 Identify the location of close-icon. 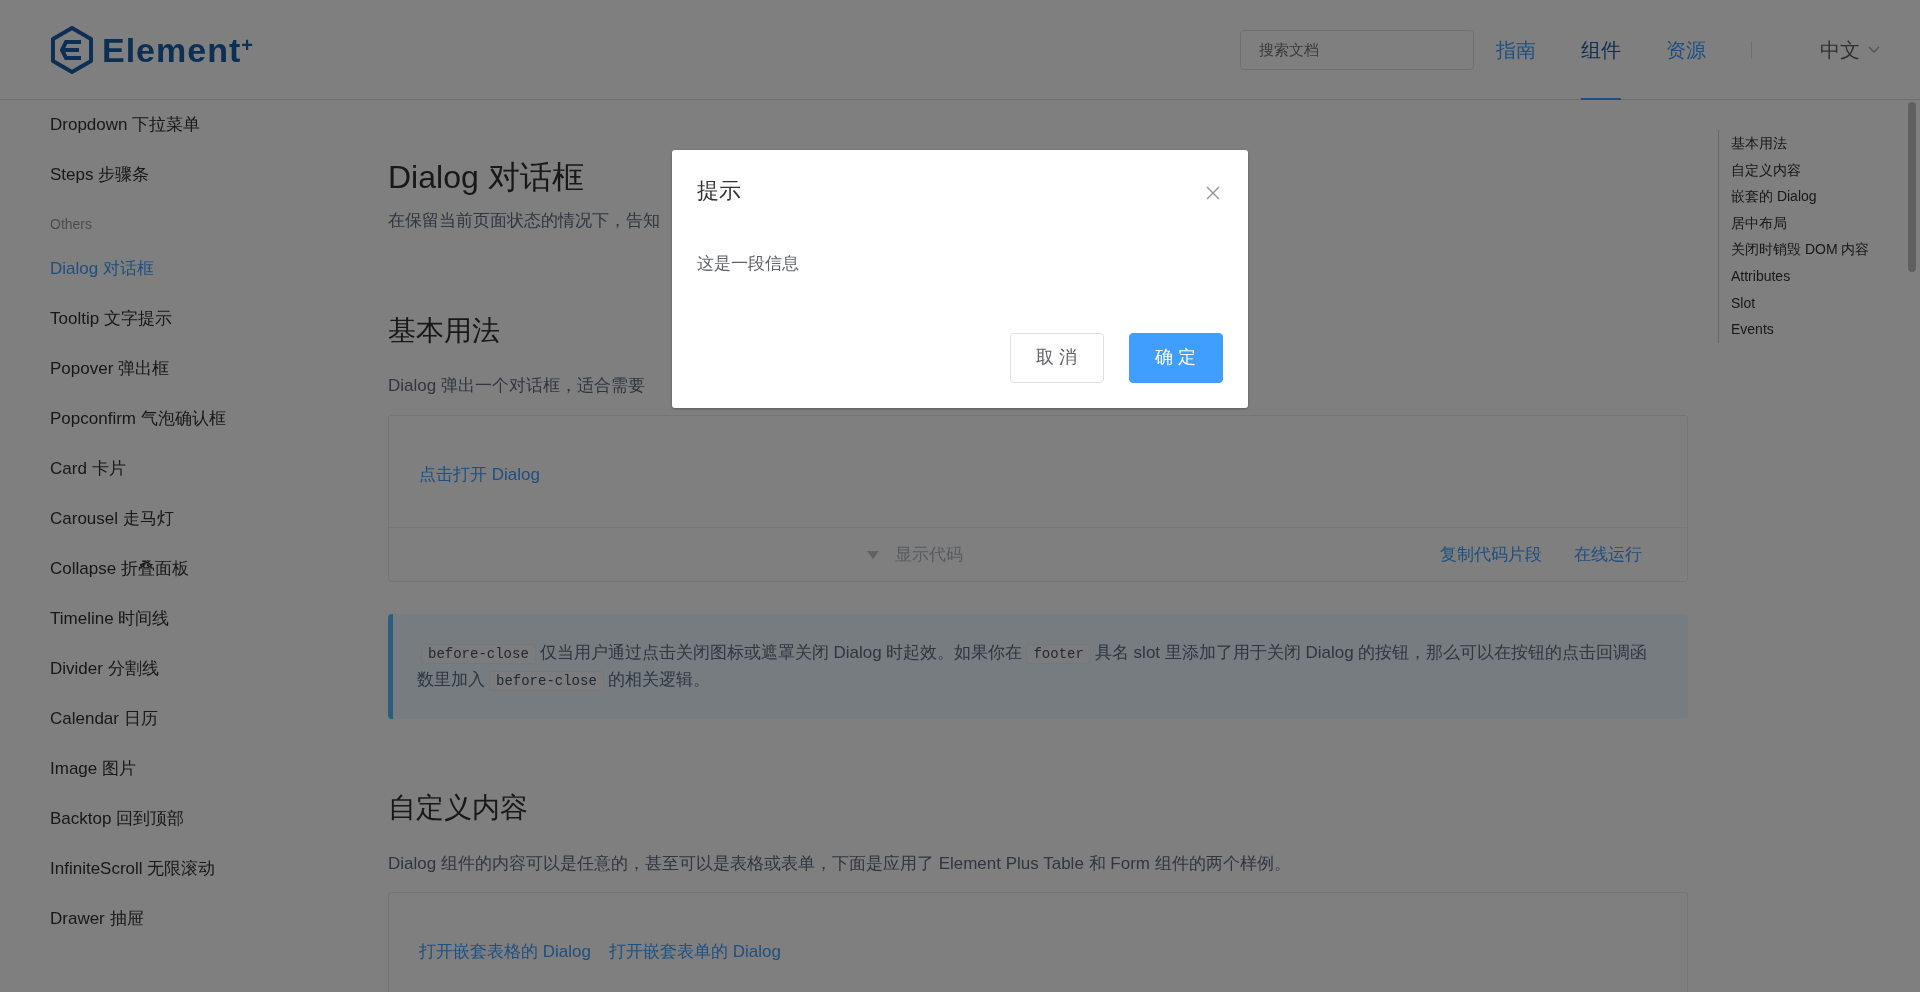
(1213, 193).